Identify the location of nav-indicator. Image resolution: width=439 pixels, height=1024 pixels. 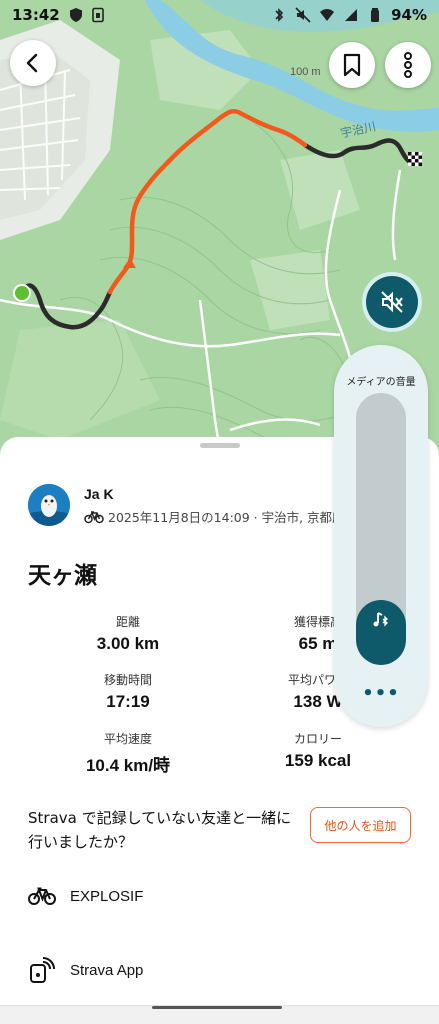
(217, 1007).